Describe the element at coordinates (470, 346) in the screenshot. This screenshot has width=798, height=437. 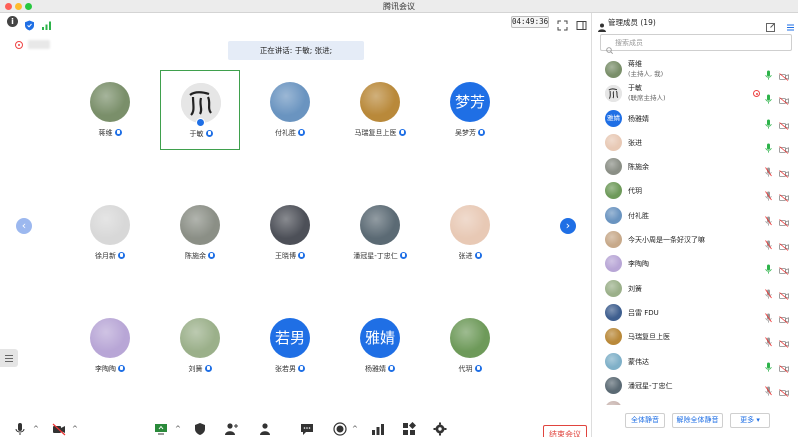
I see `participant-tile: 代玥` at that location.